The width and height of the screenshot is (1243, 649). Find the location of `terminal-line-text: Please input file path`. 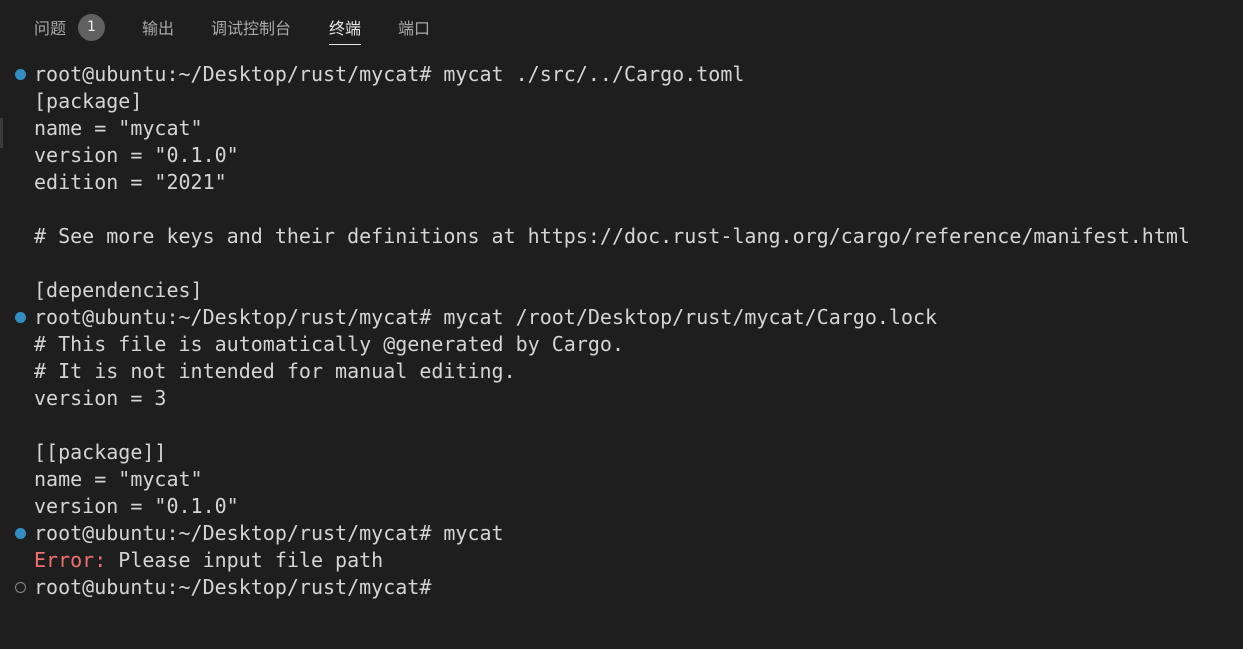

terminal-line-text: Please input file path is located at coordinates (245, 560).